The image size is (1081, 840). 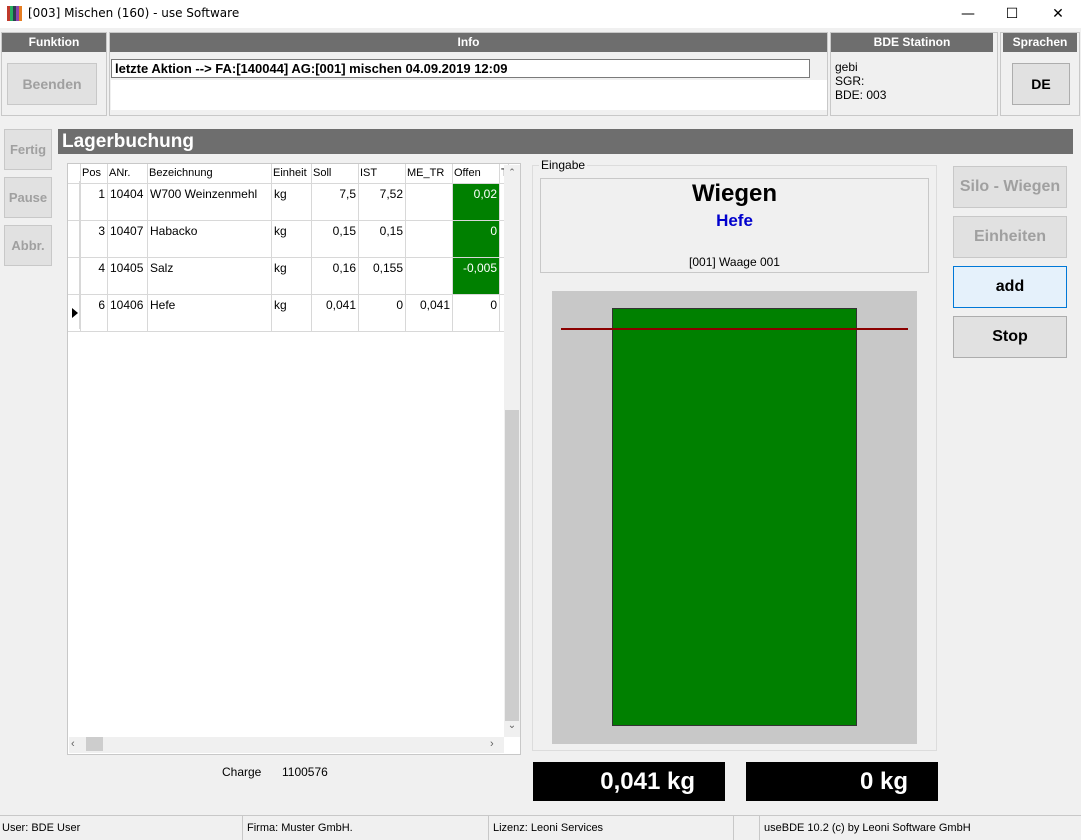 I want to click on cell-anr: 10404, so click(x=127, y=202).